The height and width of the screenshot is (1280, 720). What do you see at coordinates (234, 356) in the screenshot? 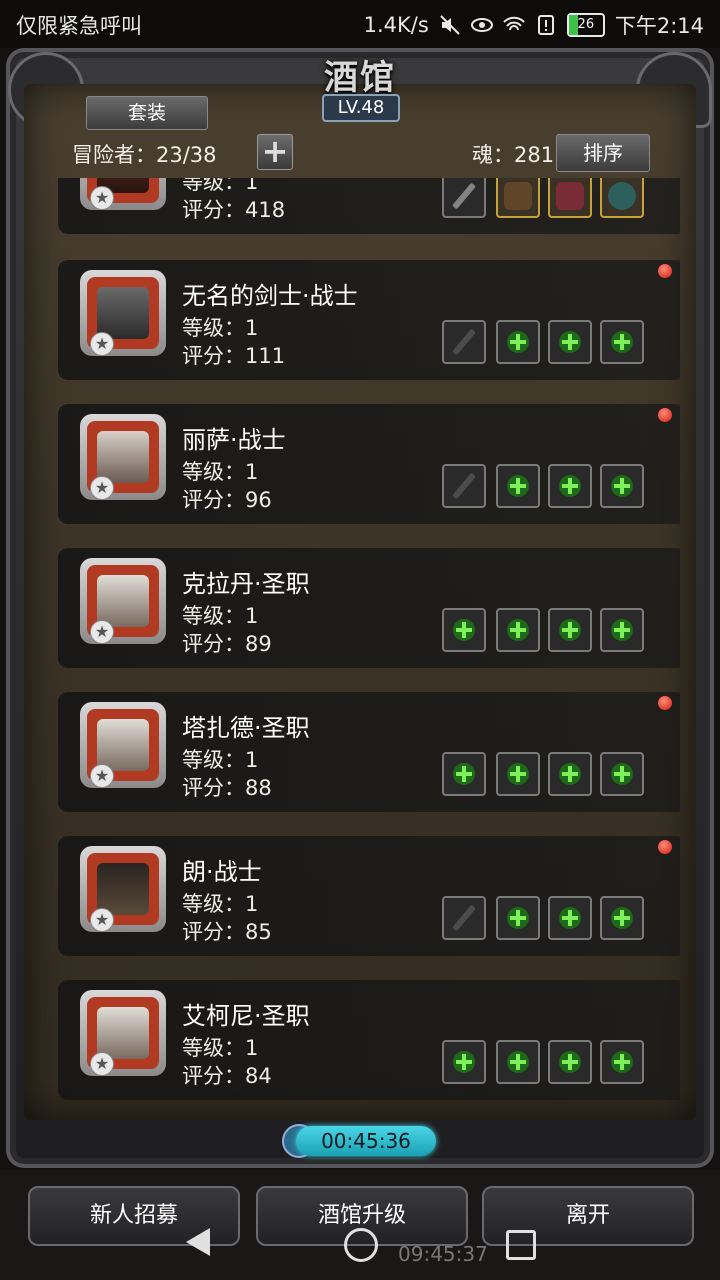
I see `hero-score: 评分：111` at bounding box center [234, 356].